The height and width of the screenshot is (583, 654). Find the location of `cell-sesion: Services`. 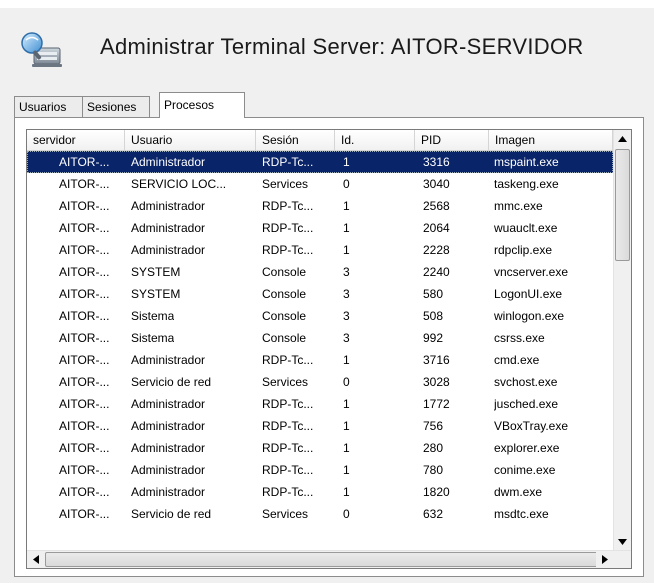

cell-sesion: Services is located at coordinates (285, 514).